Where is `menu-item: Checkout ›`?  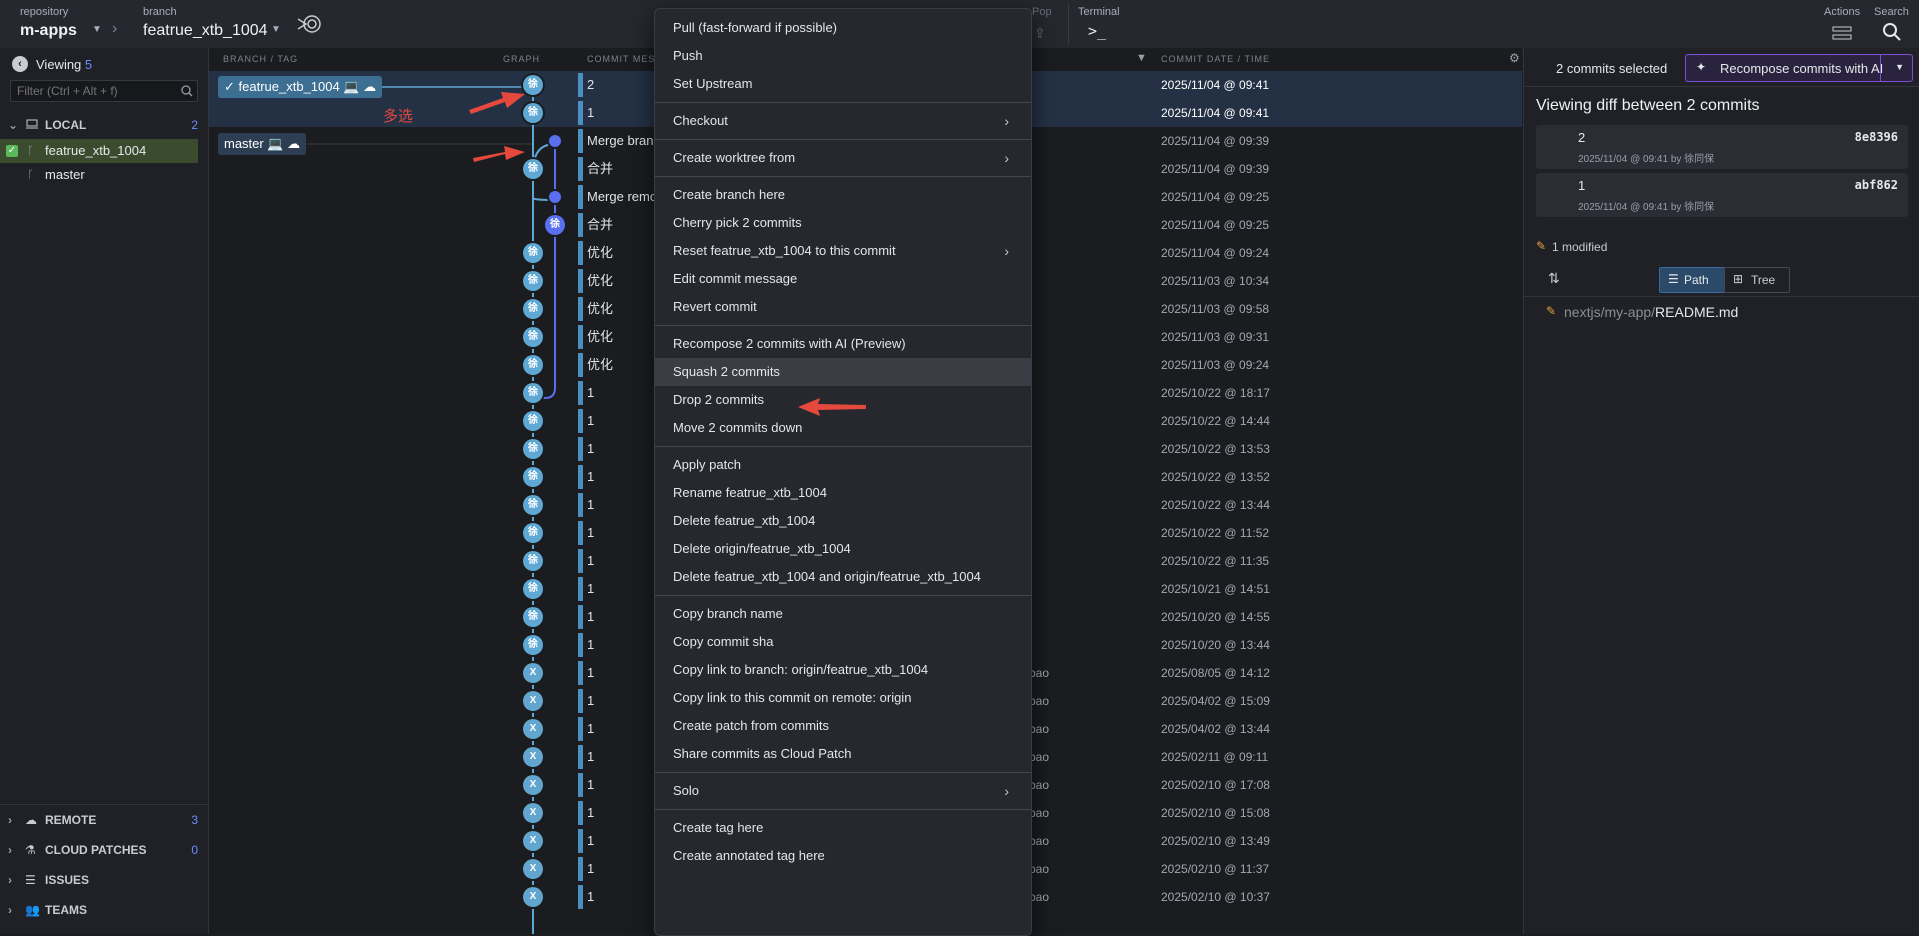
menu-item: Checkout › is located at coordinates (843, 121).